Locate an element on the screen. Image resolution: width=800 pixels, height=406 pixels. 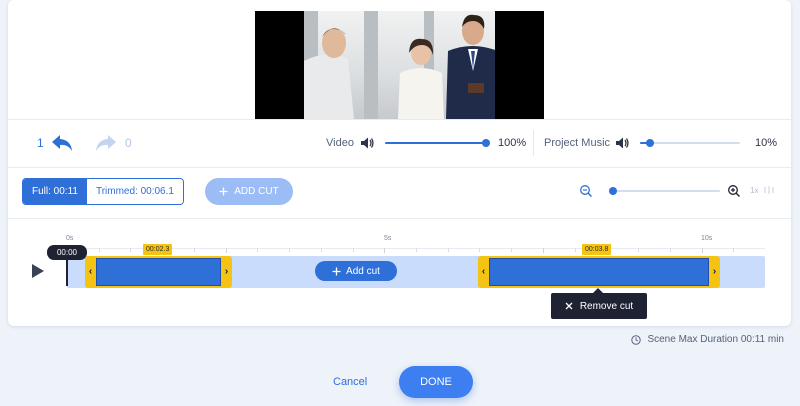
video-volume-slider is located at coordinates (437, 143).